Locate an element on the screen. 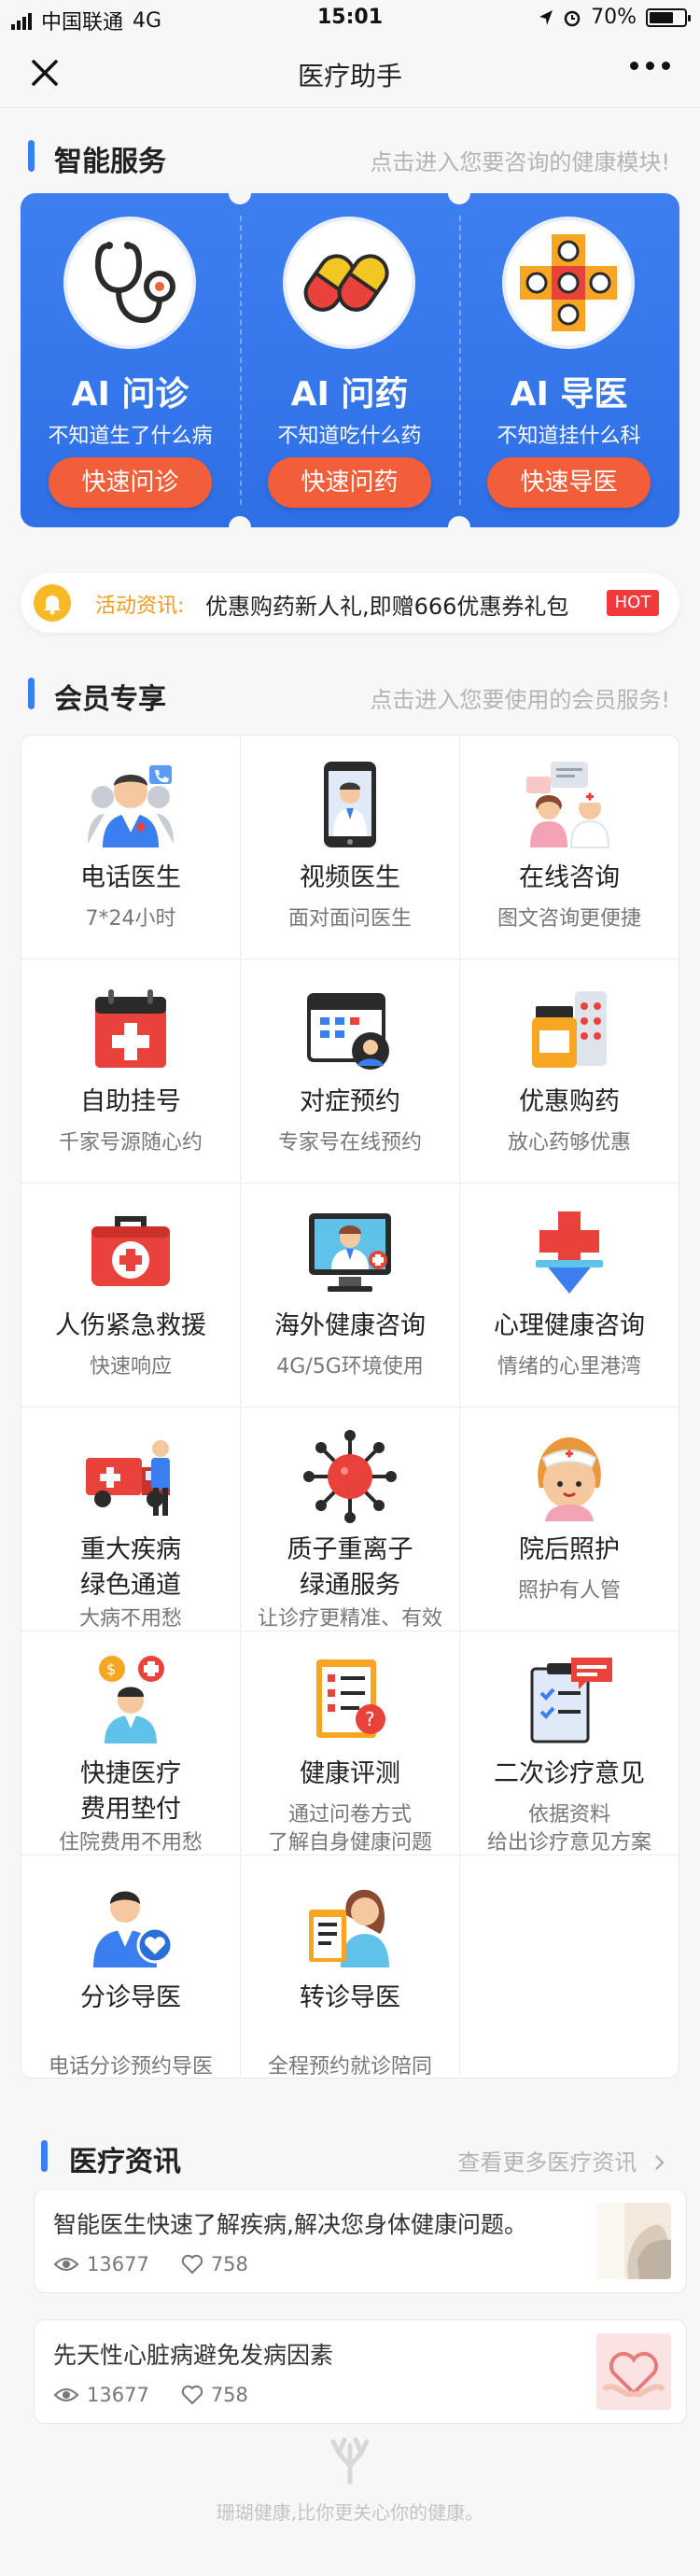 Image resolution: width=700 pixels, height=2576 pixels. payment-doctor-icon: $ is located at coordinates (131, 1699).